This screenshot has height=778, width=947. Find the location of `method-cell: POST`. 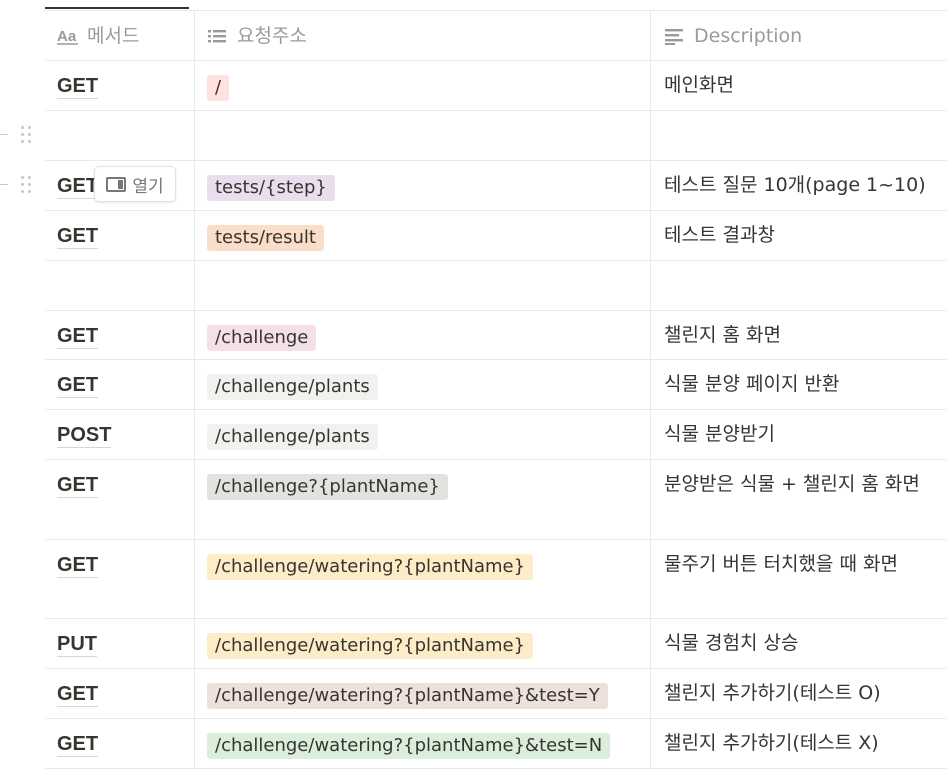

method-cell: POST is located at coordinates (119, 434).